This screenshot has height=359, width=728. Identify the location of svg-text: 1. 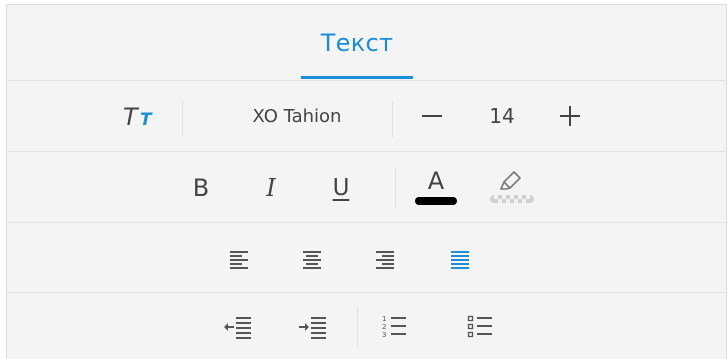
(384, 319).